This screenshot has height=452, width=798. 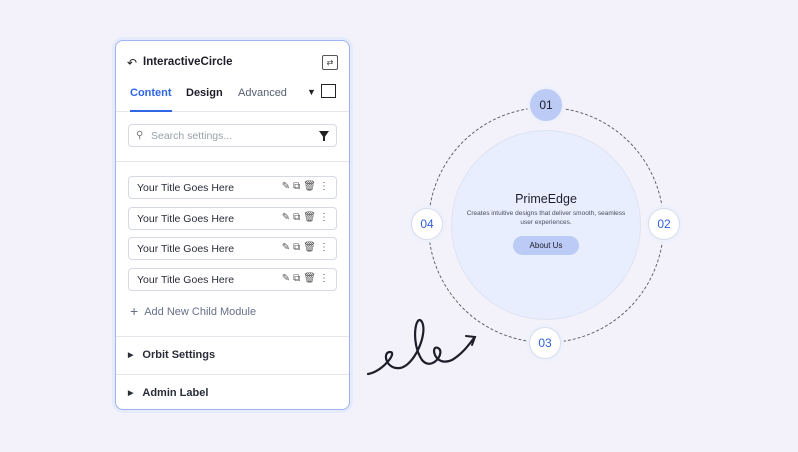 I want to click on panel-title: InteractiveCircle, so click(x=188, y=62).